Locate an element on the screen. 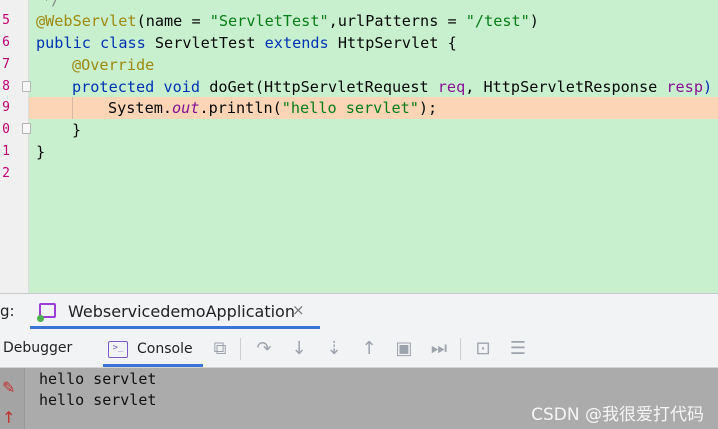  string-token: "ServletTest" is located at coordinates (269, 21).